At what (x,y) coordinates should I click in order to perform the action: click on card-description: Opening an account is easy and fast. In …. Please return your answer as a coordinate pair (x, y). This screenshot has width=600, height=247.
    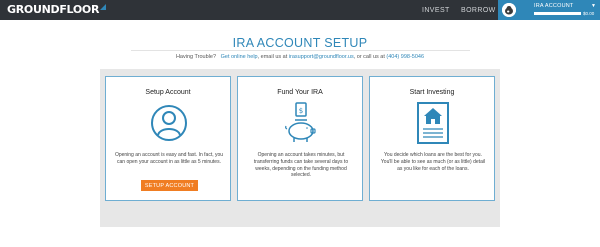
    Looking at the image, I should click on (169, 158).